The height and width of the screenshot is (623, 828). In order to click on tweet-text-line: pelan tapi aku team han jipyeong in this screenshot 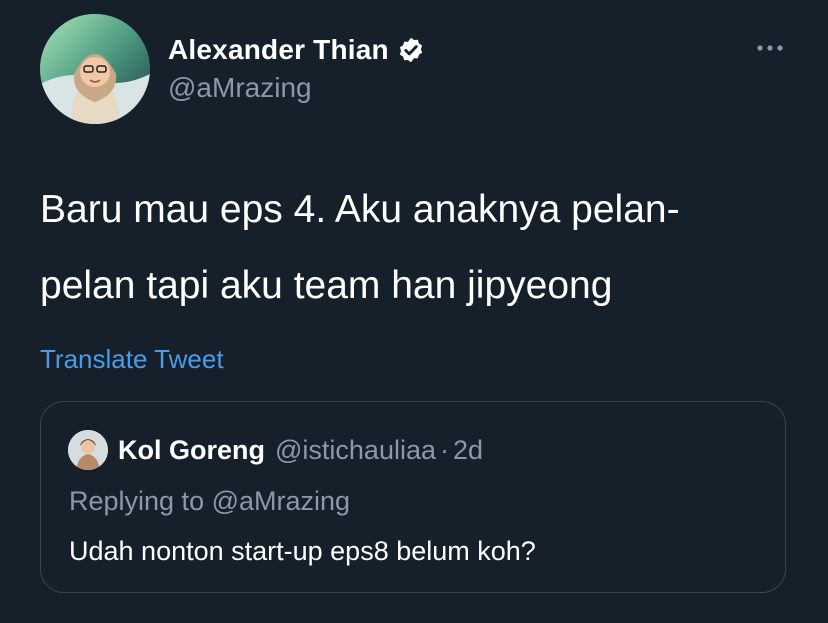, I will do `click(326, 285)`.